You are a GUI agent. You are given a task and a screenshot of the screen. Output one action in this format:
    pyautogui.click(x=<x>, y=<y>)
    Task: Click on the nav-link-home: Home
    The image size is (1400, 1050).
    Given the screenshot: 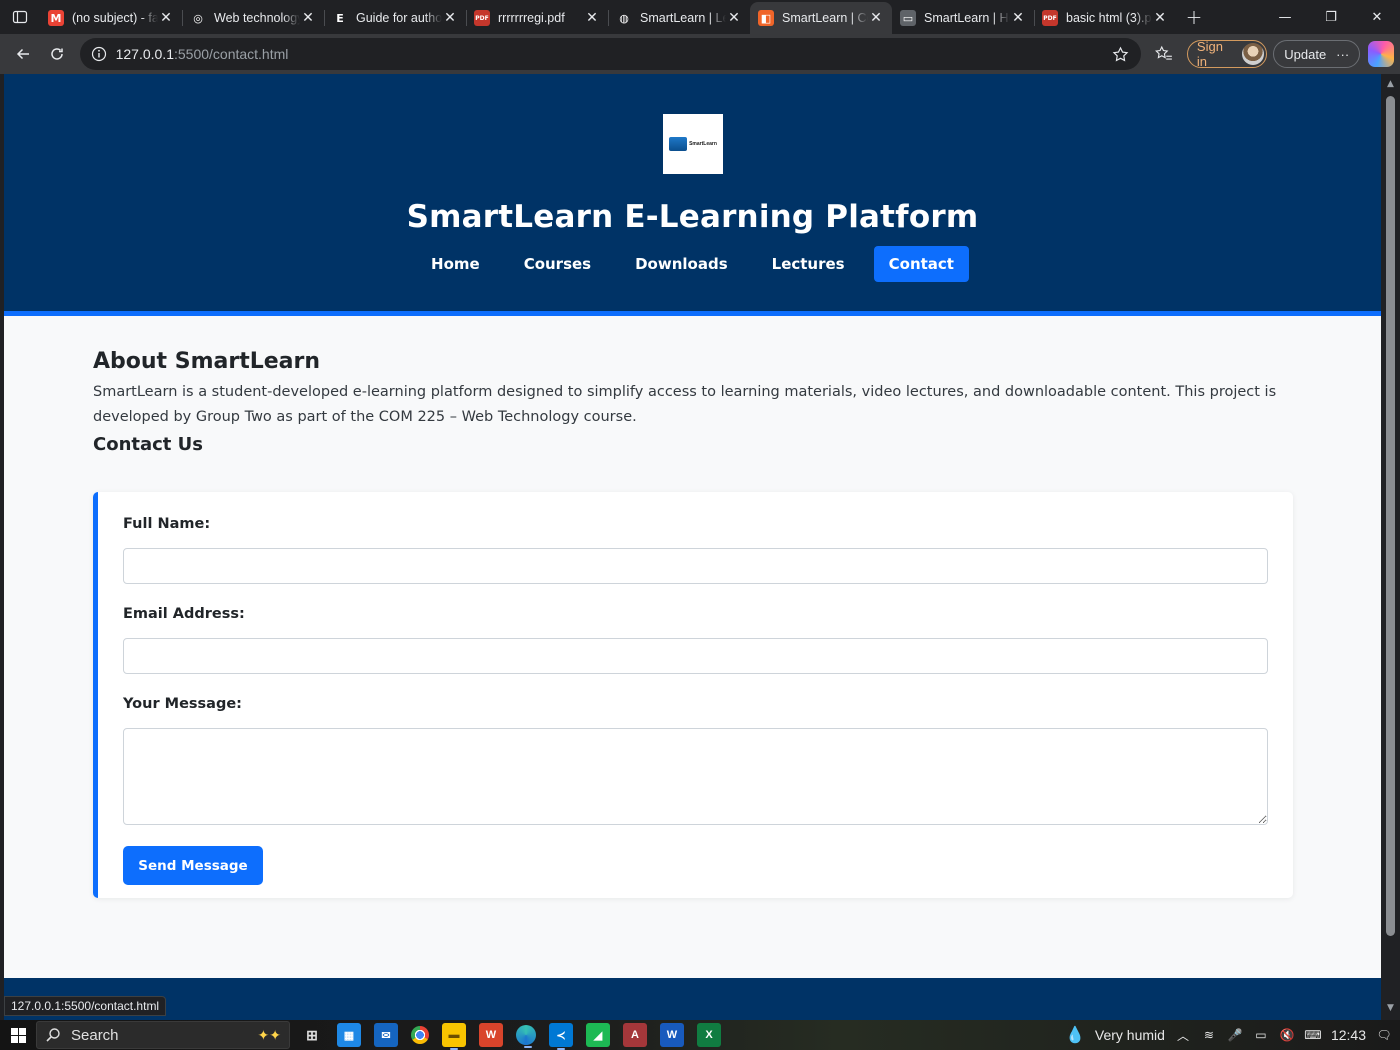 What is the action you would take?
    pyautogui.click(x=455, y=264)
    